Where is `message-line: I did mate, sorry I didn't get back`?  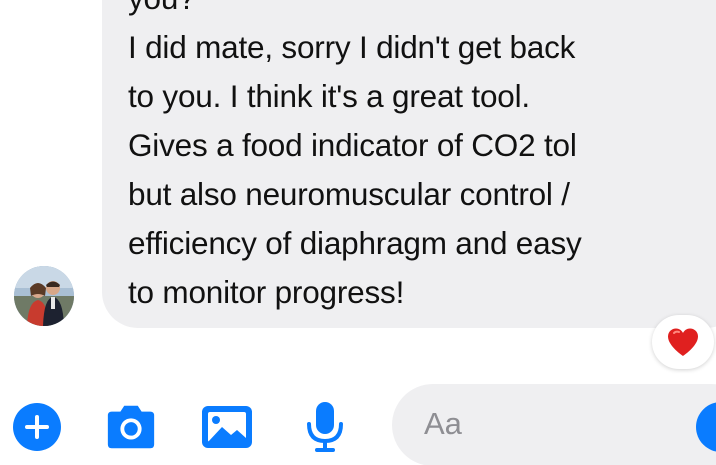
message-line: I did mate, sorry I didn't get back is located at coordinates (352, 47).